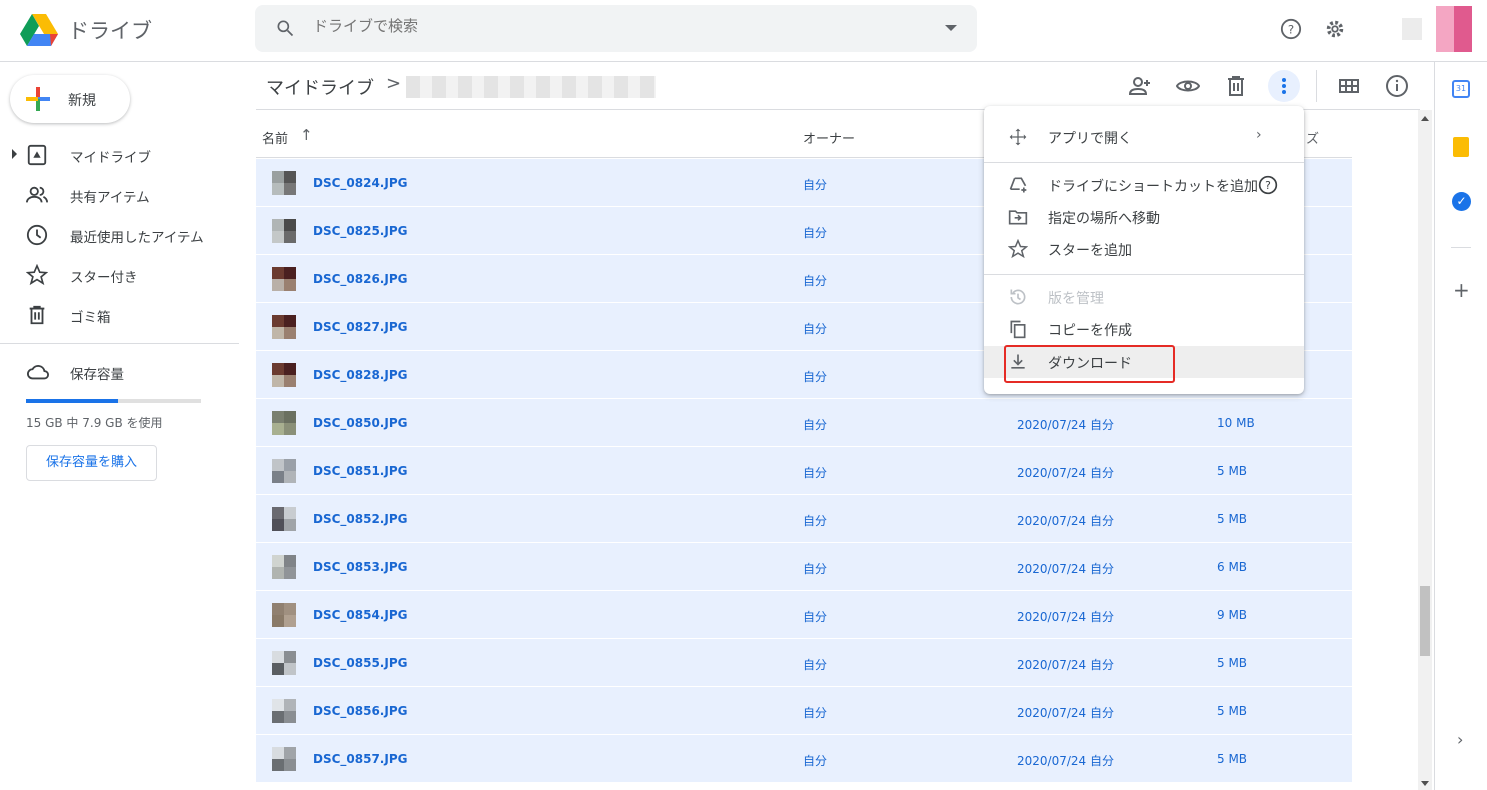 This screenshot has width=1487, height=790. Describe the element at coordinates (829, 137) in the screenshot. I see `column-owner: オーナー` at that location.